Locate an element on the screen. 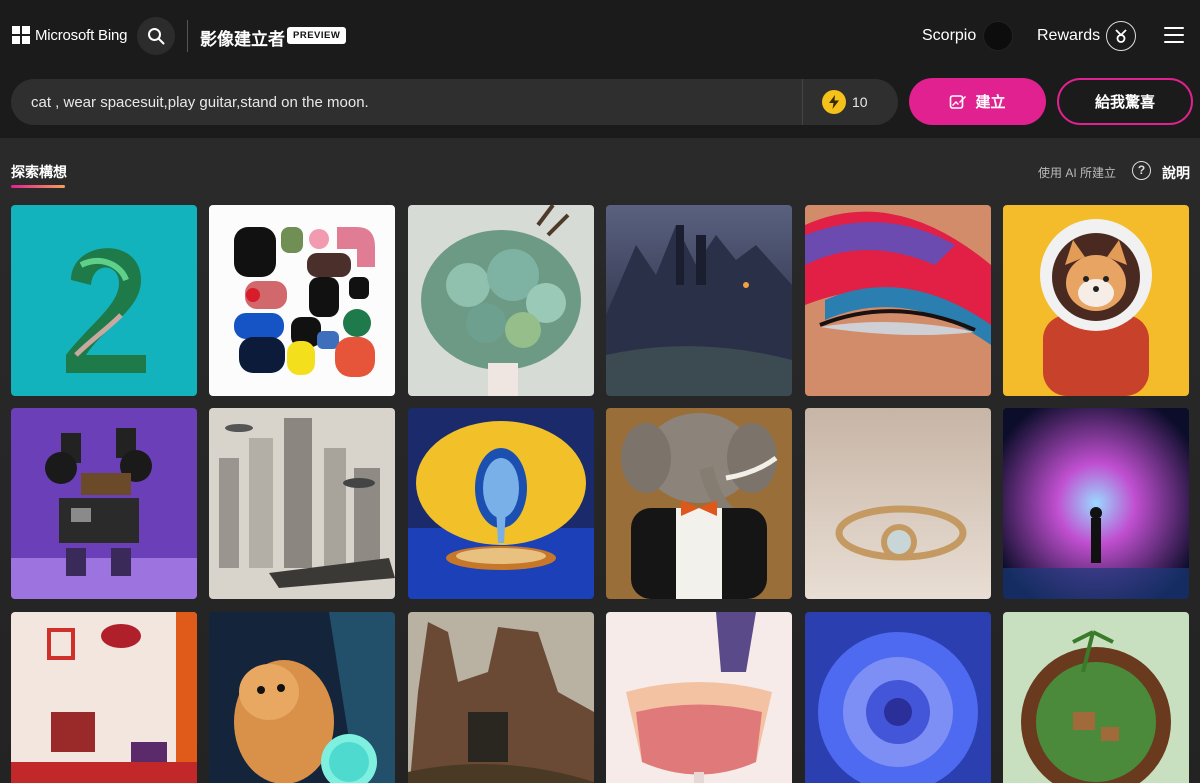  gallery-tile-dark-castle-mountains is located at coordinates (699, 300).